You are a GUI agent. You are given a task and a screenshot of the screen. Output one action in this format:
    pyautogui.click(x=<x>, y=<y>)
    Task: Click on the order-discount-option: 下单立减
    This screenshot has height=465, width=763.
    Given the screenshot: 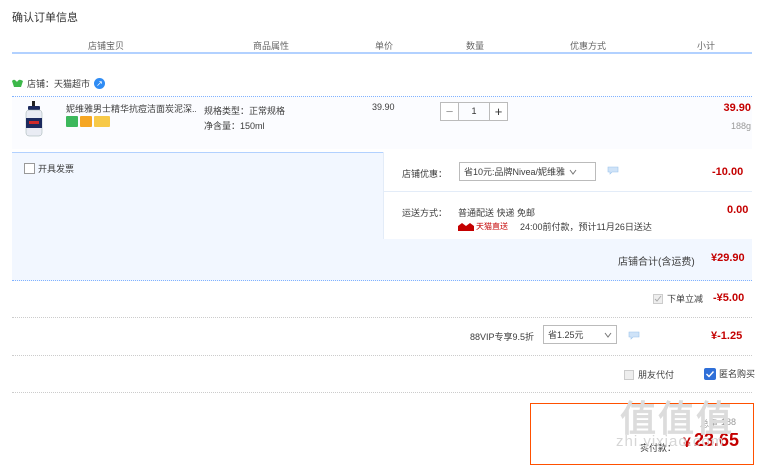 What is the action you would take?
    pyautogui.click(x=678, y=298)
    